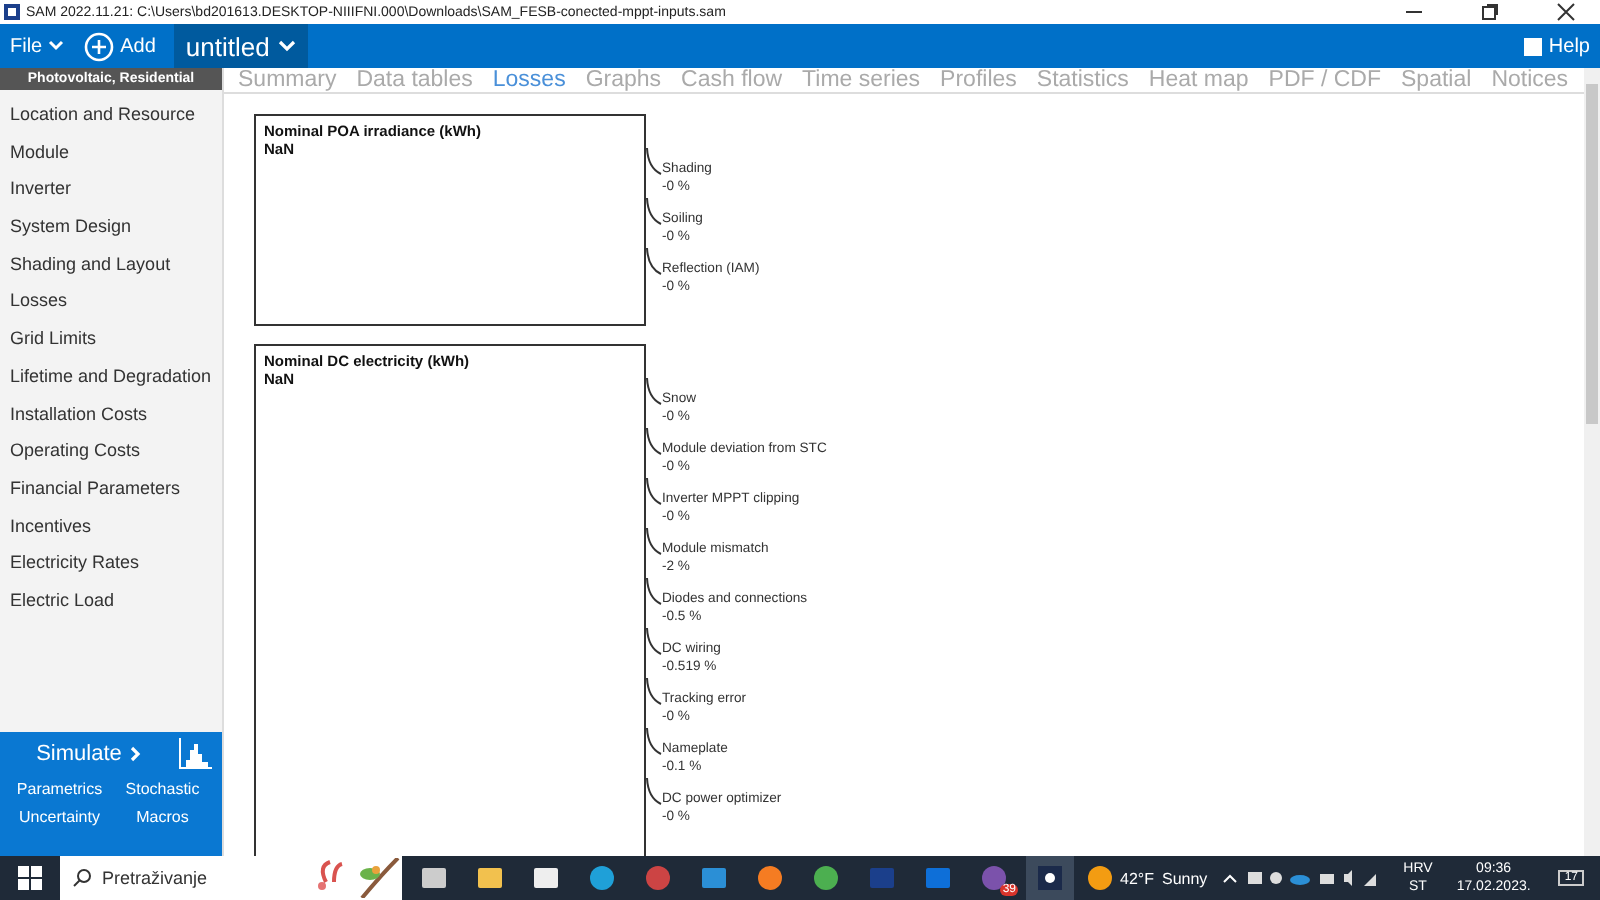  Describe the element at coordinates (111, 526) in the screenshot. I see `sidebar-item: Incentives` at that location.